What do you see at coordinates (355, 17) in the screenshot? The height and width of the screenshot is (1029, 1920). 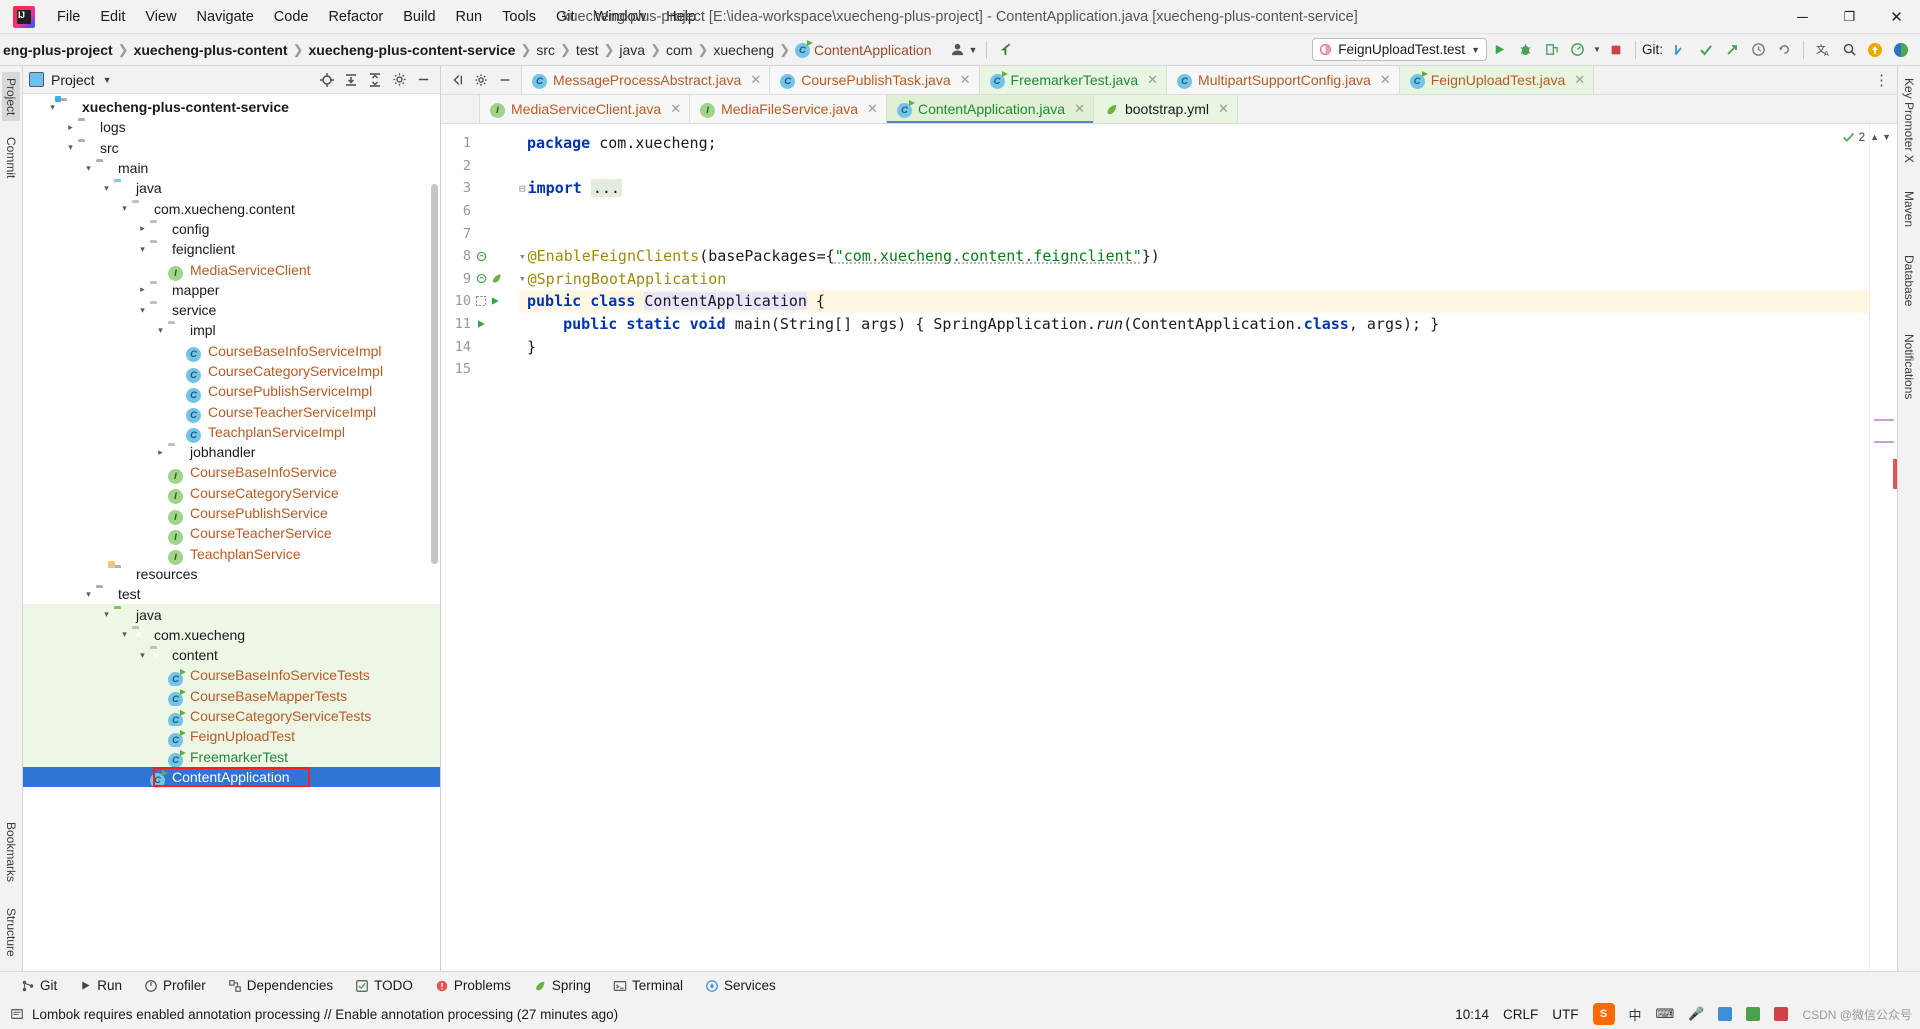 I see `menu-refactor: Refactor` at bounding box center [355, 17].